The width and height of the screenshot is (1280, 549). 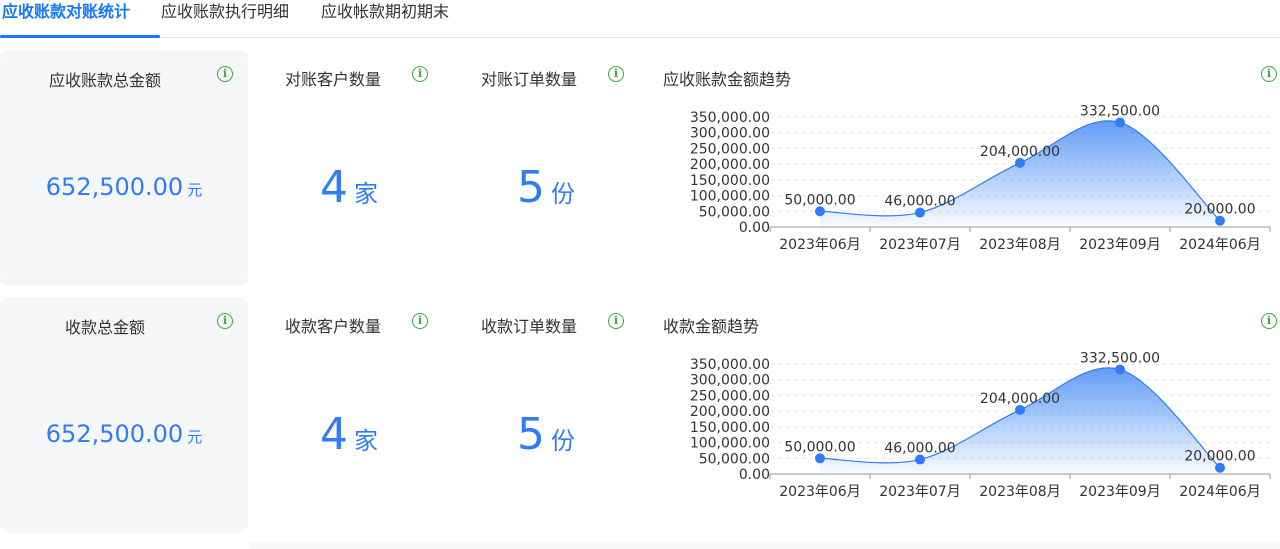 I want to click on tab-execution-details: 应收账款执行明细, so click(x=225, y=19).